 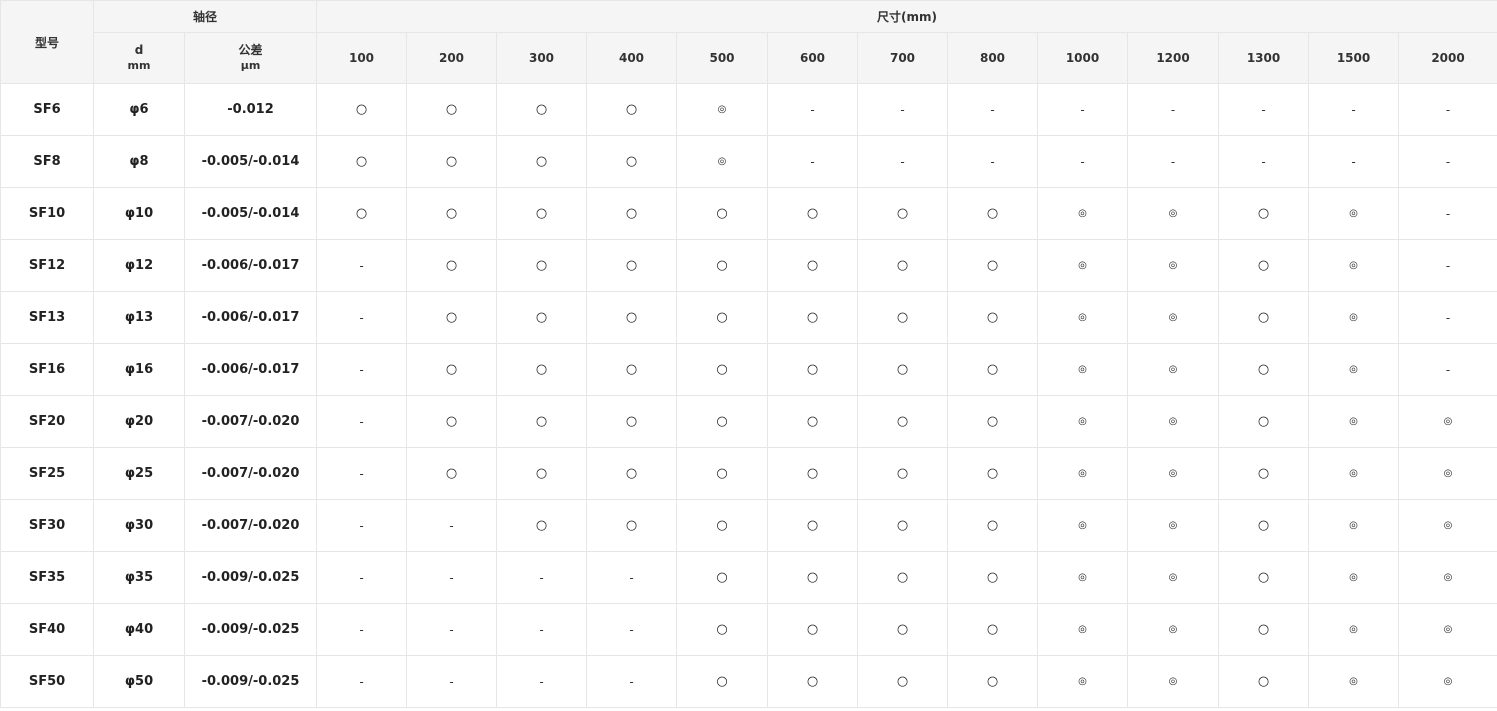 I want to click on diameter-cell: φ40, so click(x=139, y=629).